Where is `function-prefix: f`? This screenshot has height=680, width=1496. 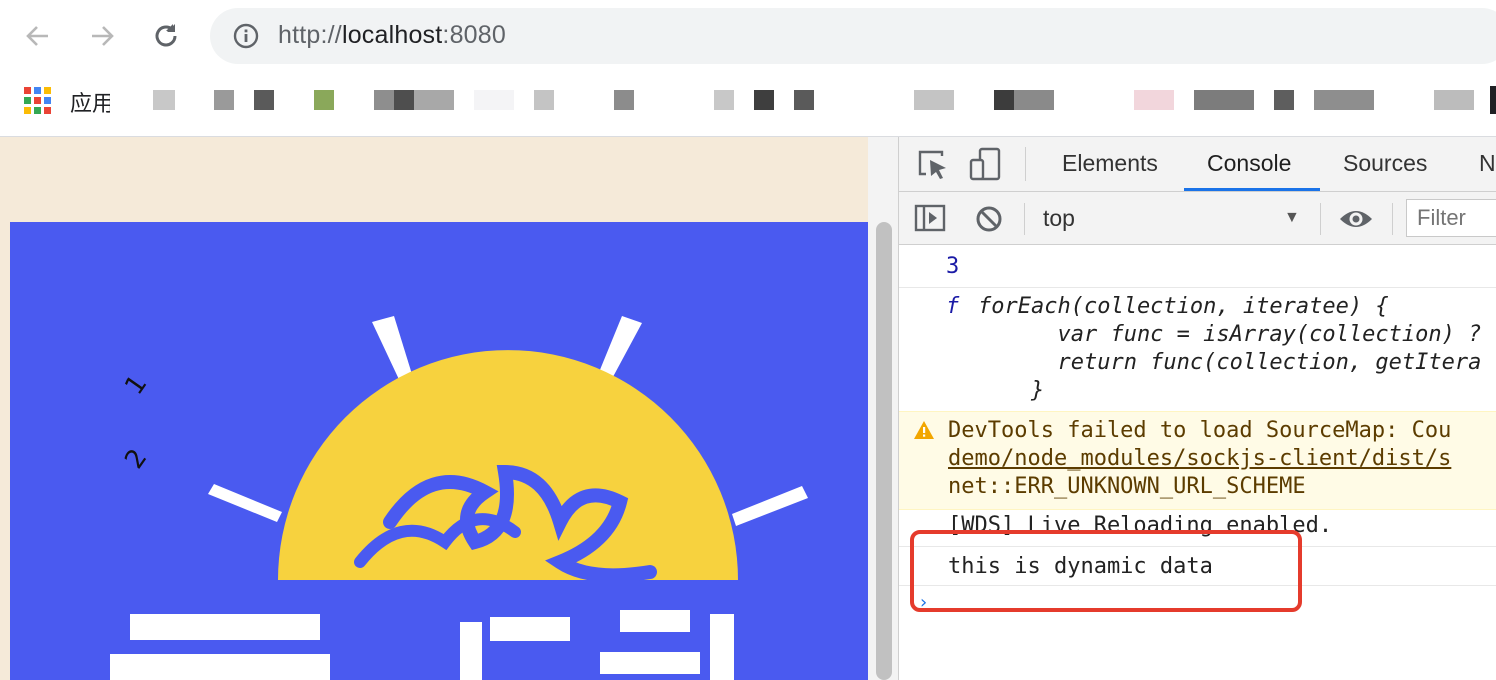 function-prefix: f is located at coordinates (953, 306).